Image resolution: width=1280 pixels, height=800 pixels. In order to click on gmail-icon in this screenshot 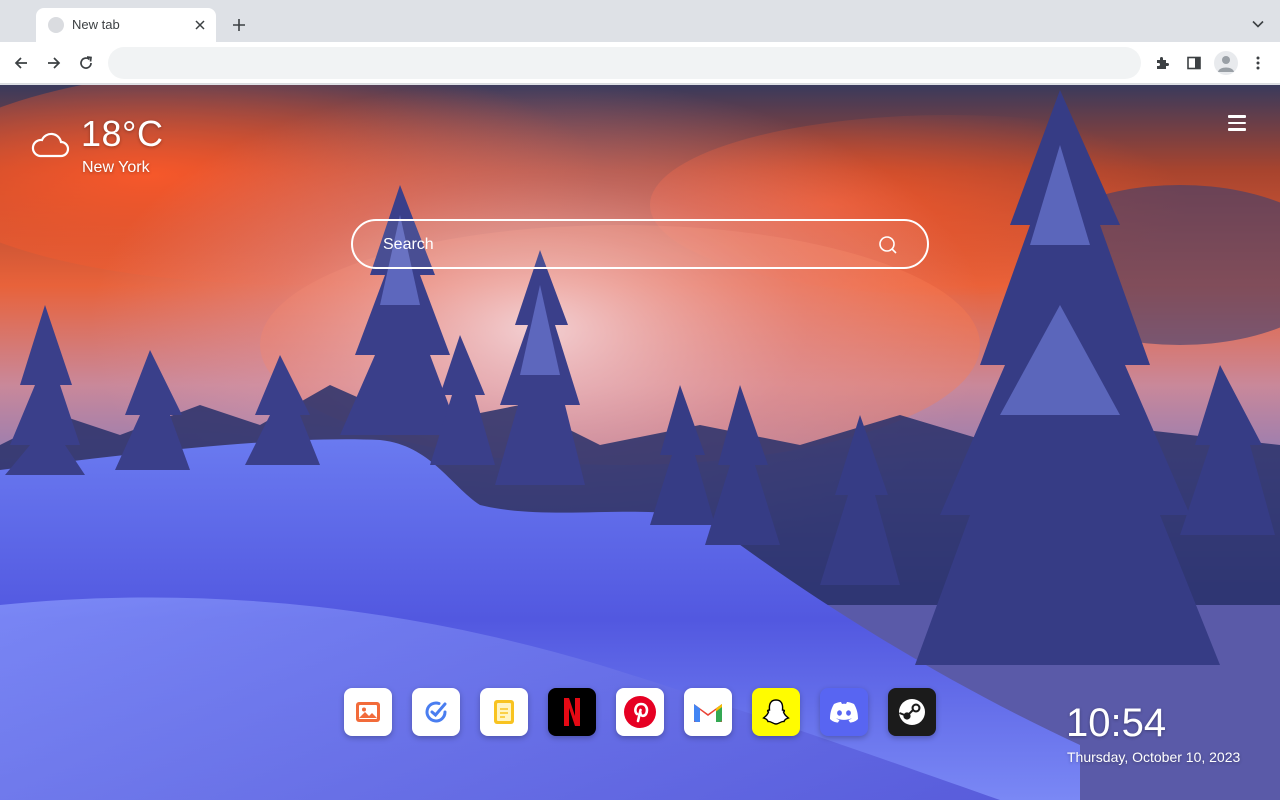, I will do `click(708, 713)`.